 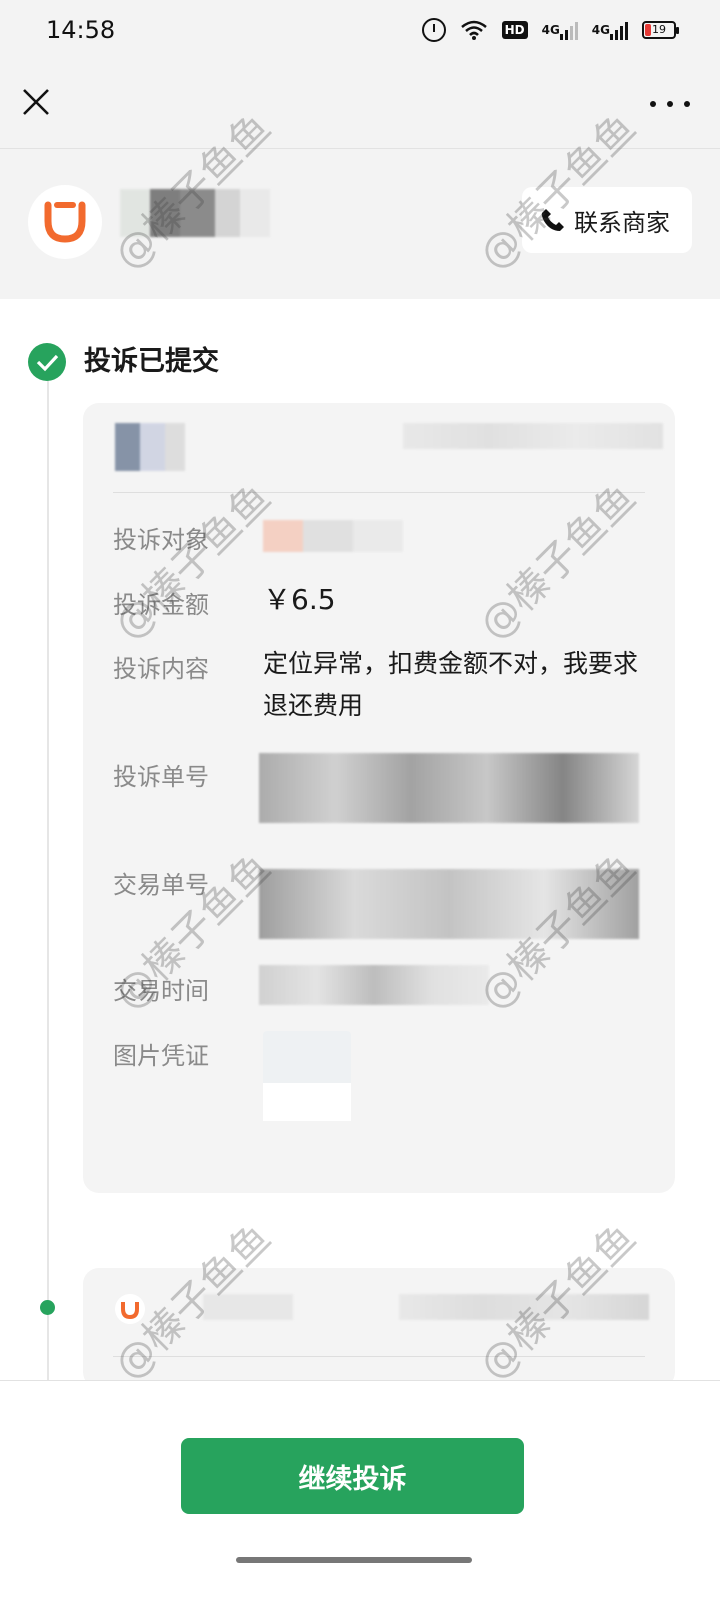 What do you see at coordinates (660, 30) in the screenshot?
I see `battery-icon: 19` at bounding box center [660, 30].